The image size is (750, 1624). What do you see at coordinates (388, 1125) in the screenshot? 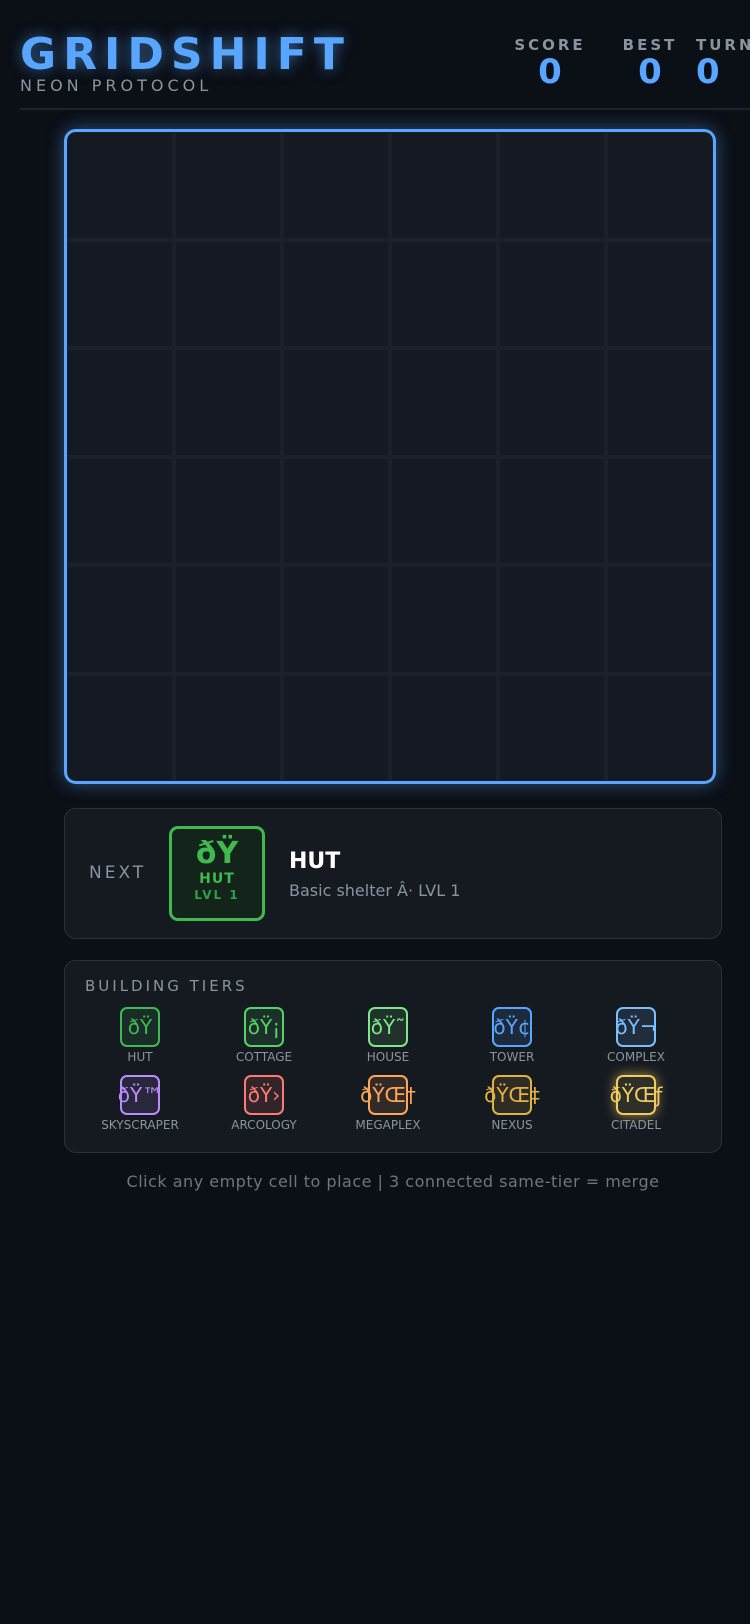
I see `tier-name: MEGAPLEX` at bounding box center [388, 1125].